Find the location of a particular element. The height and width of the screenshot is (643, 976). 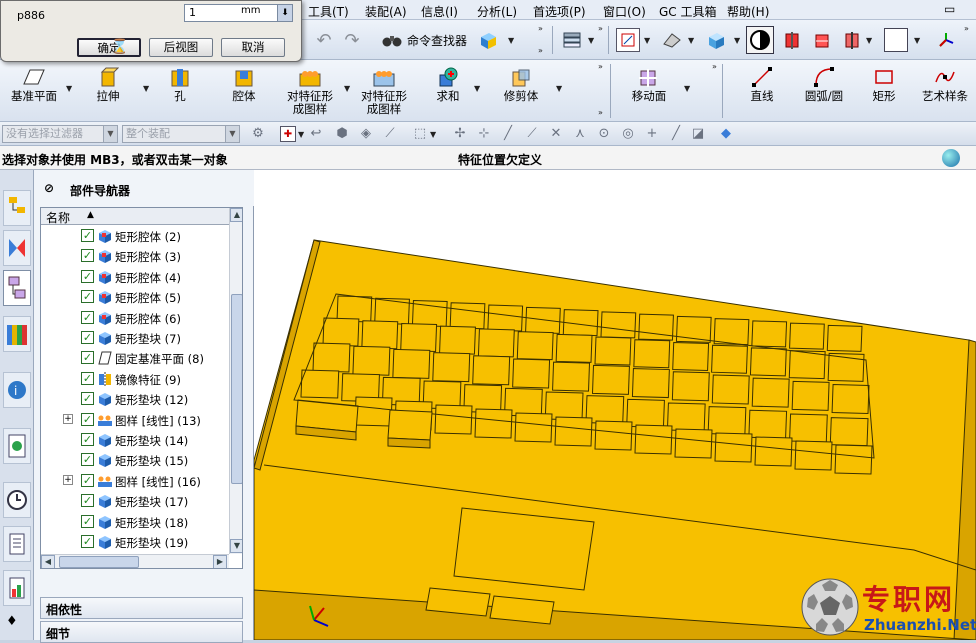

tree-row: ✓ 矩形腔体 (5) is located at coordinates (135, 297).